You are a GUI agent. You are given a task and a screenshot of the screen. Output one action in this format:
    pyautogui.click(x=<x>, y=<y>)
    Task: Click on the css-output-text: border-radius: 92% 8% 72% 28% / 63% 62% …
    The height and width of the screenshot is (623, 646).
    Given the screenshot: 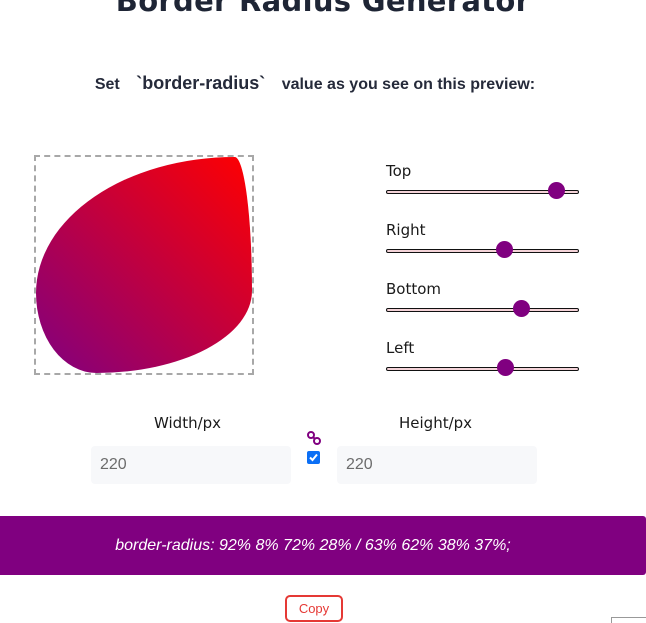 What is the action you would take?
    pyautogui.click(x=313, y=545)
    